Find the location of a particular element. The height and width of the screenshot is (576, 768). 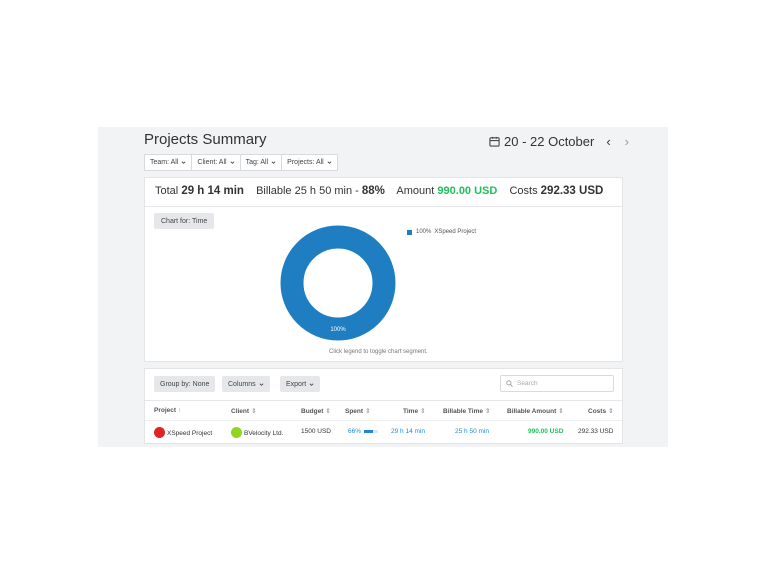

amount-label: Amount is located at coordinates (415, 191).